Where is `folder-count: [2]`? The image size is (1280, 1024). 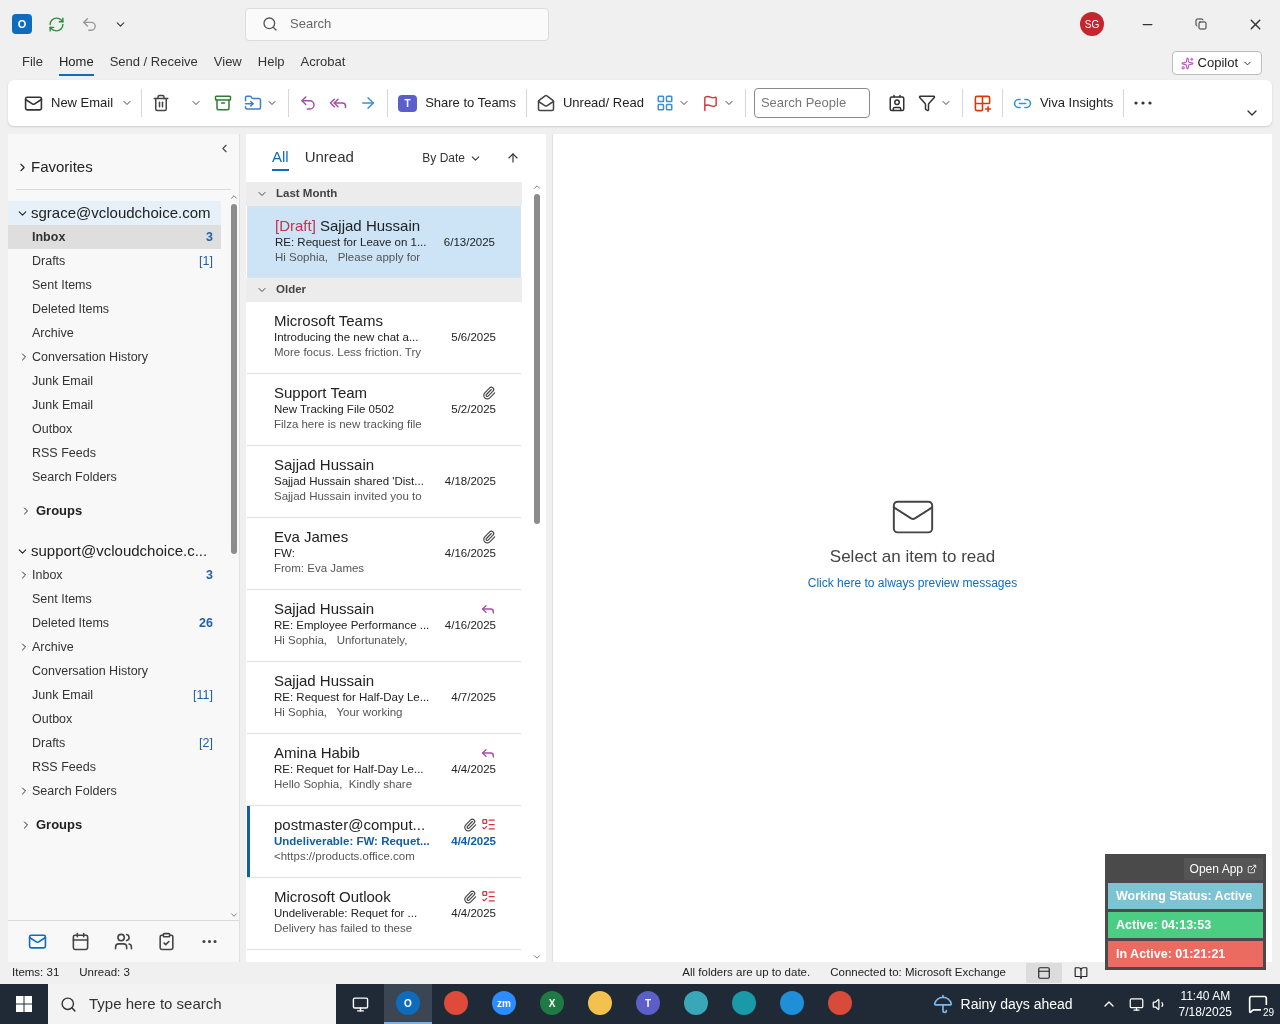
folder-count: [2] is located at coordinates (206, 743).